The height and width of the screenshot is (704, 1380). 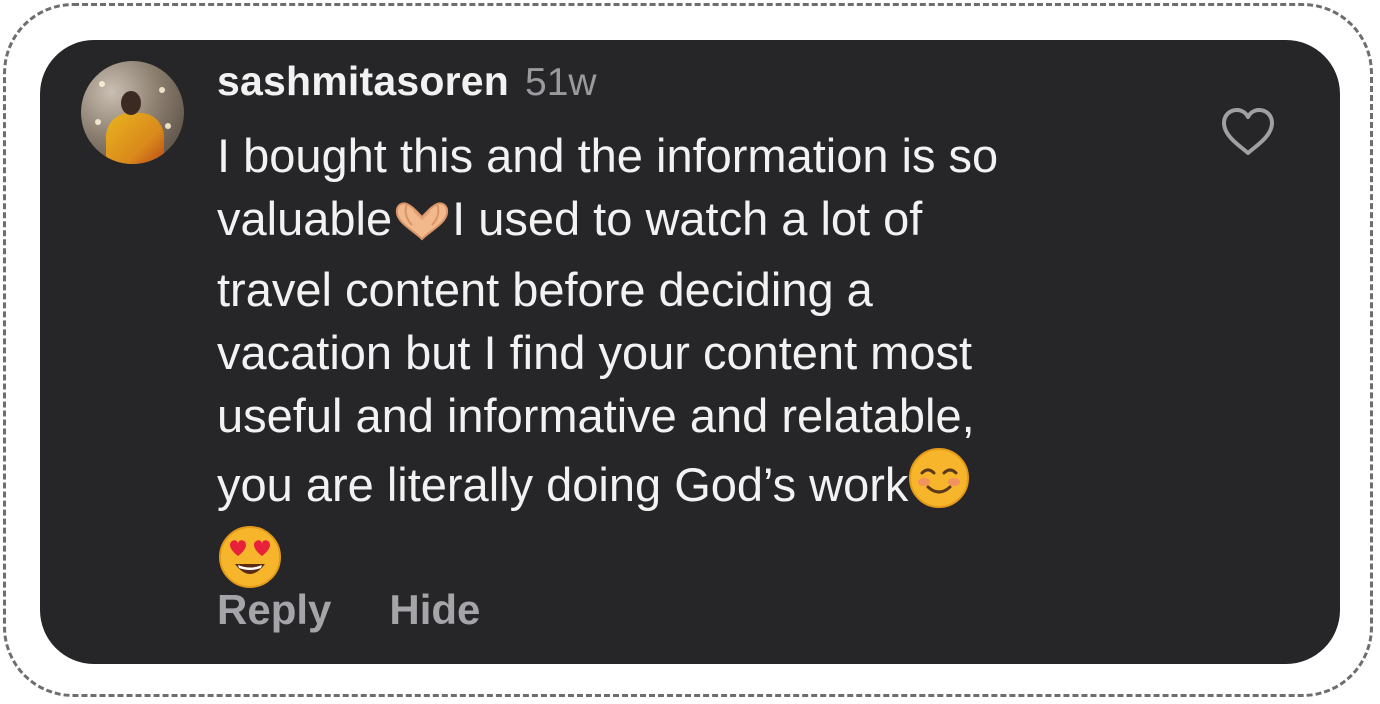 What do you see at coordinates (545, 289) in the screenshot?
I see `comment-line-text: travel content before deciding a` at bounding box center [545, 289].